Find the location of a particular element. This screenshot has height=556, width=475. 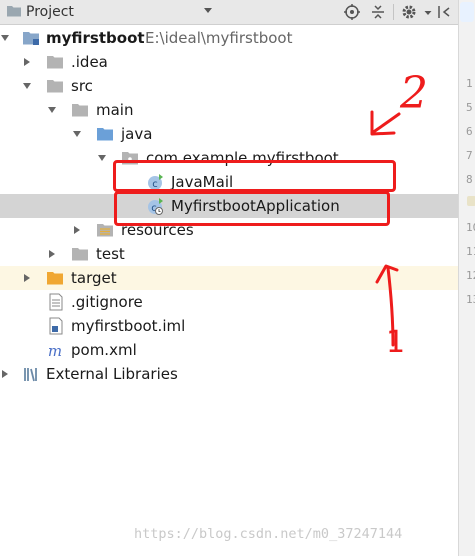

watermark-text: https://blog.csdn.net/m0_37247144 is located at coordinates (268, 534).